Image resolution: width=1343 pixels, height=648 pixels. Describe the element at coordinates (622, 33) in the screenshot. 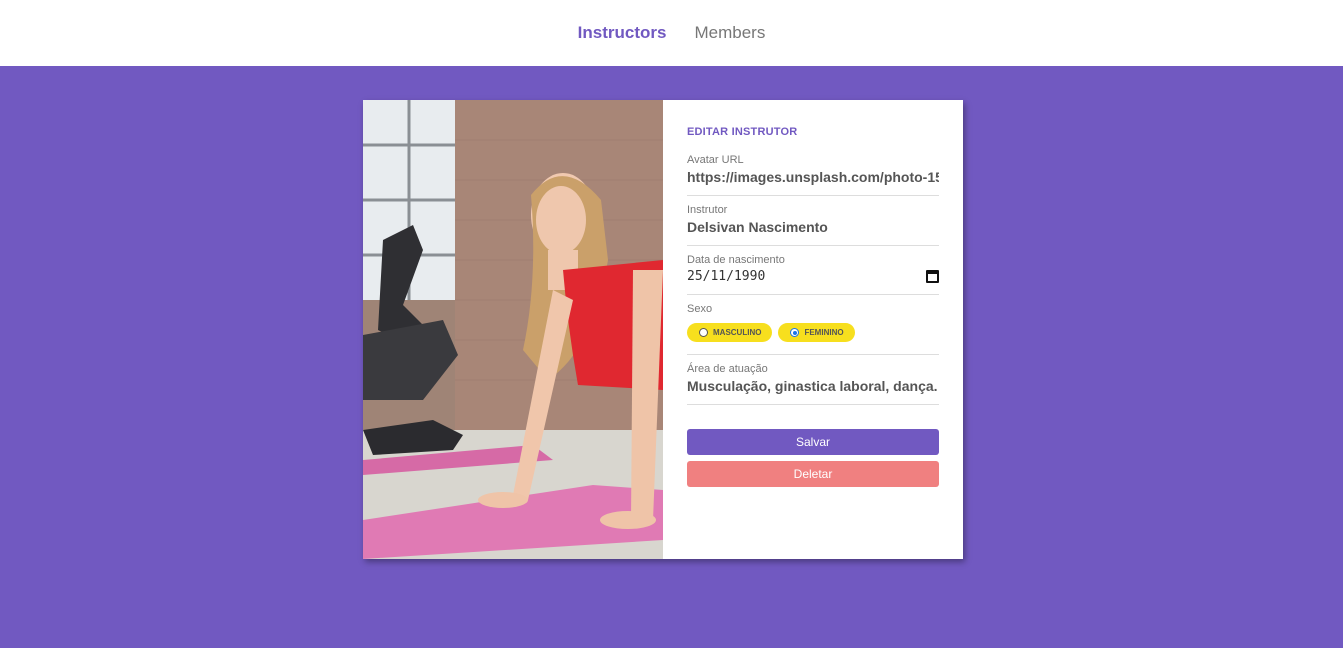

I see `nav-instructors-link: Instructors` at that location.